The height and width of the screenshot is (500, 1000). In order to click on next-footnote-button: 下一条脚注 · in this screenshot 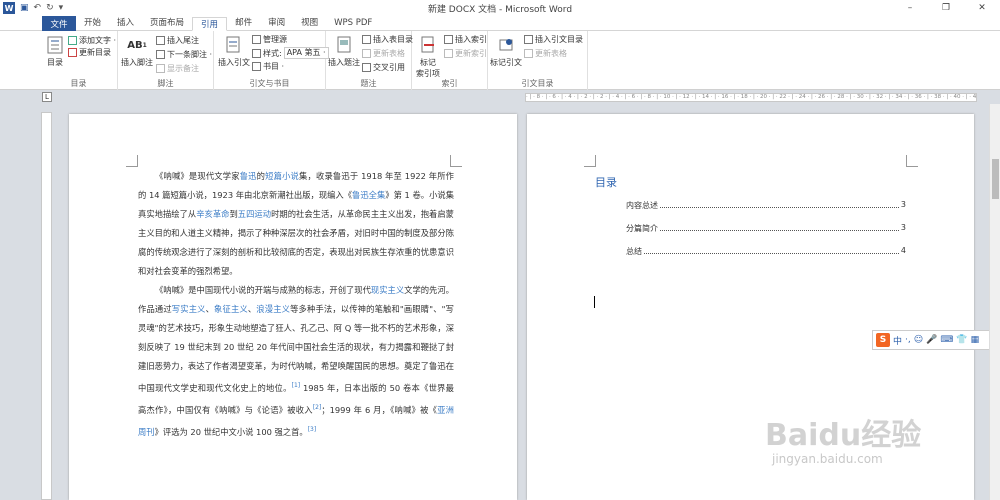, I will do `click(184, 54)`.